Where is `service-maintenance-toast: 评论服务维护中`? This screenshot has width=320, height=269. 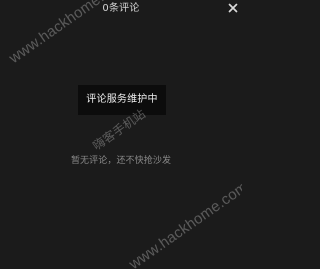
service-maintenance-toast: 评论服务维护中 is located at coordinates (122, 100).